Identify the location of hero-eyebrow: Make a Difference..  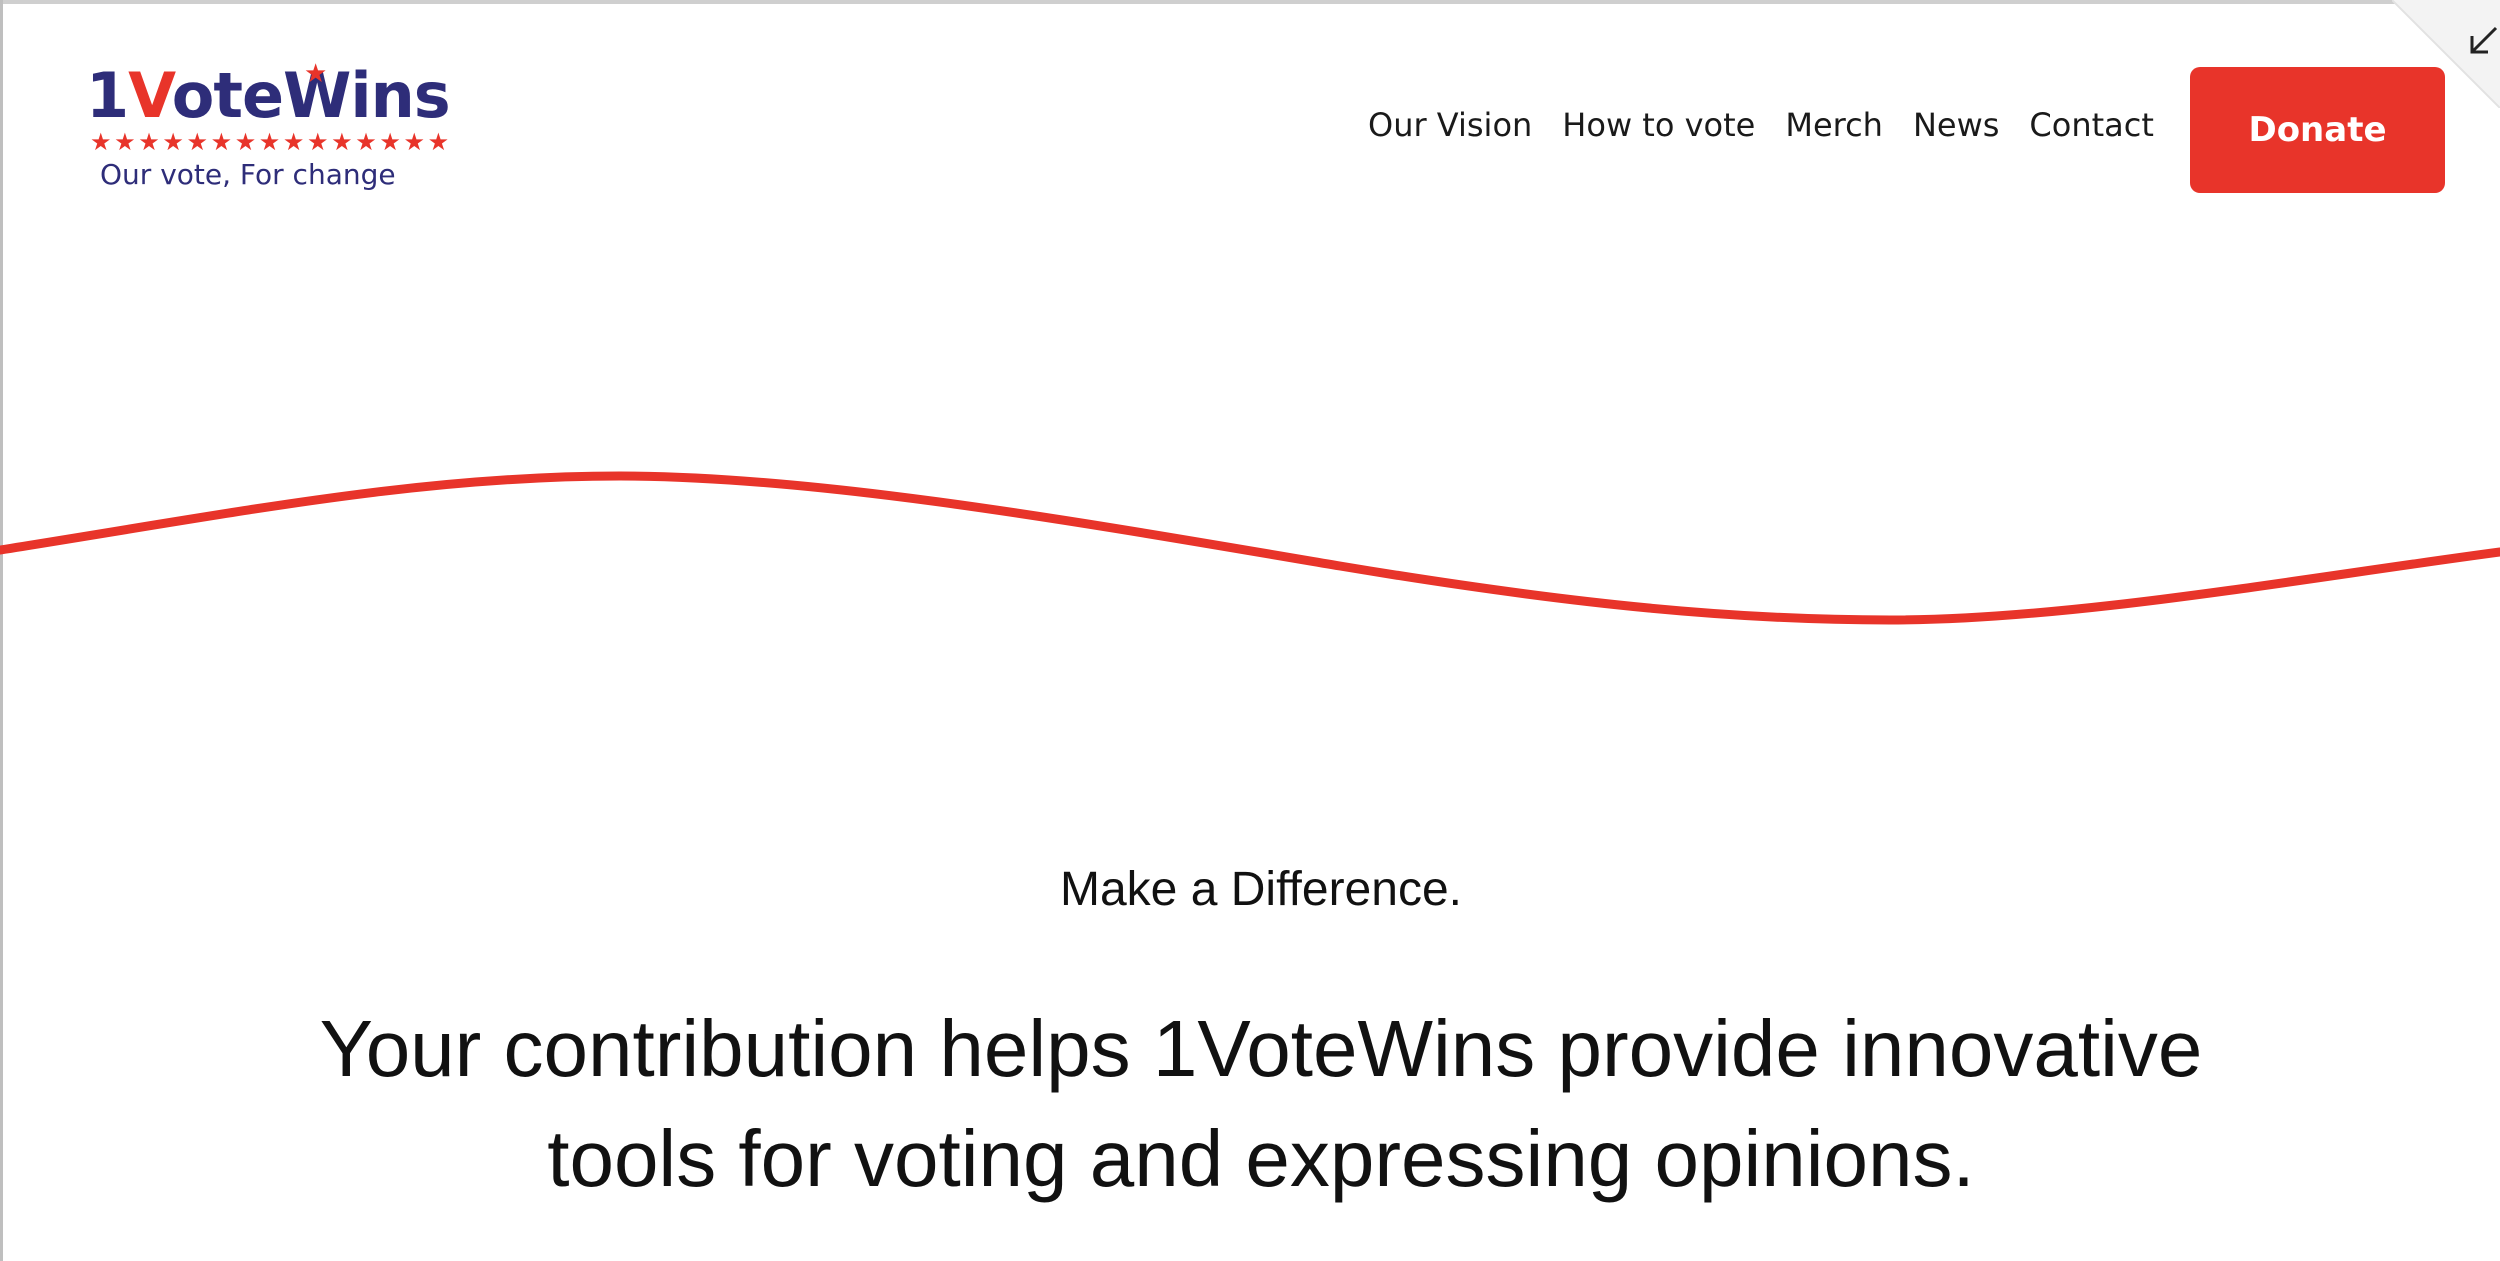
(1261, 889).